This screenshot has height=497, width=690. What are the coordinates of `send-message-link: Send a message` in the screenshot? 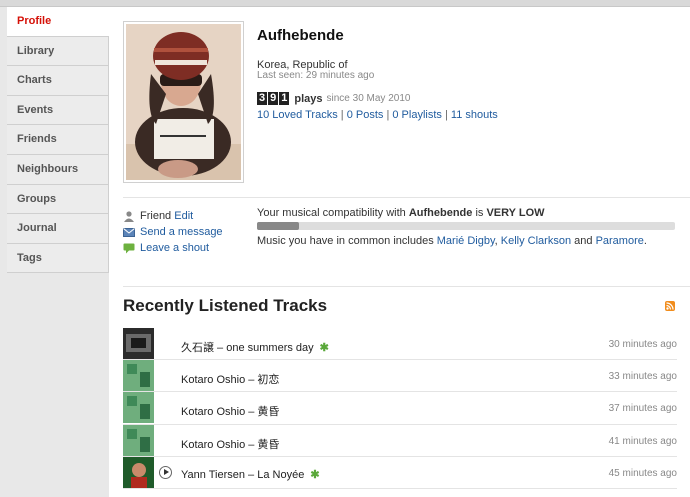 It's located at (181, 232).